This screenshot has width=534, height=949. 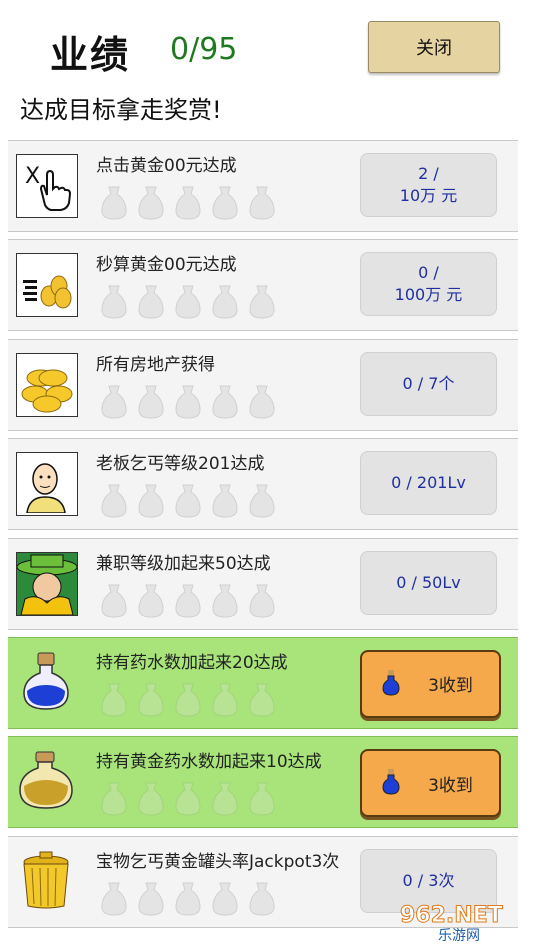 I want to click on progress-button: 2 / 10万 元, so click(x=428, y=185).